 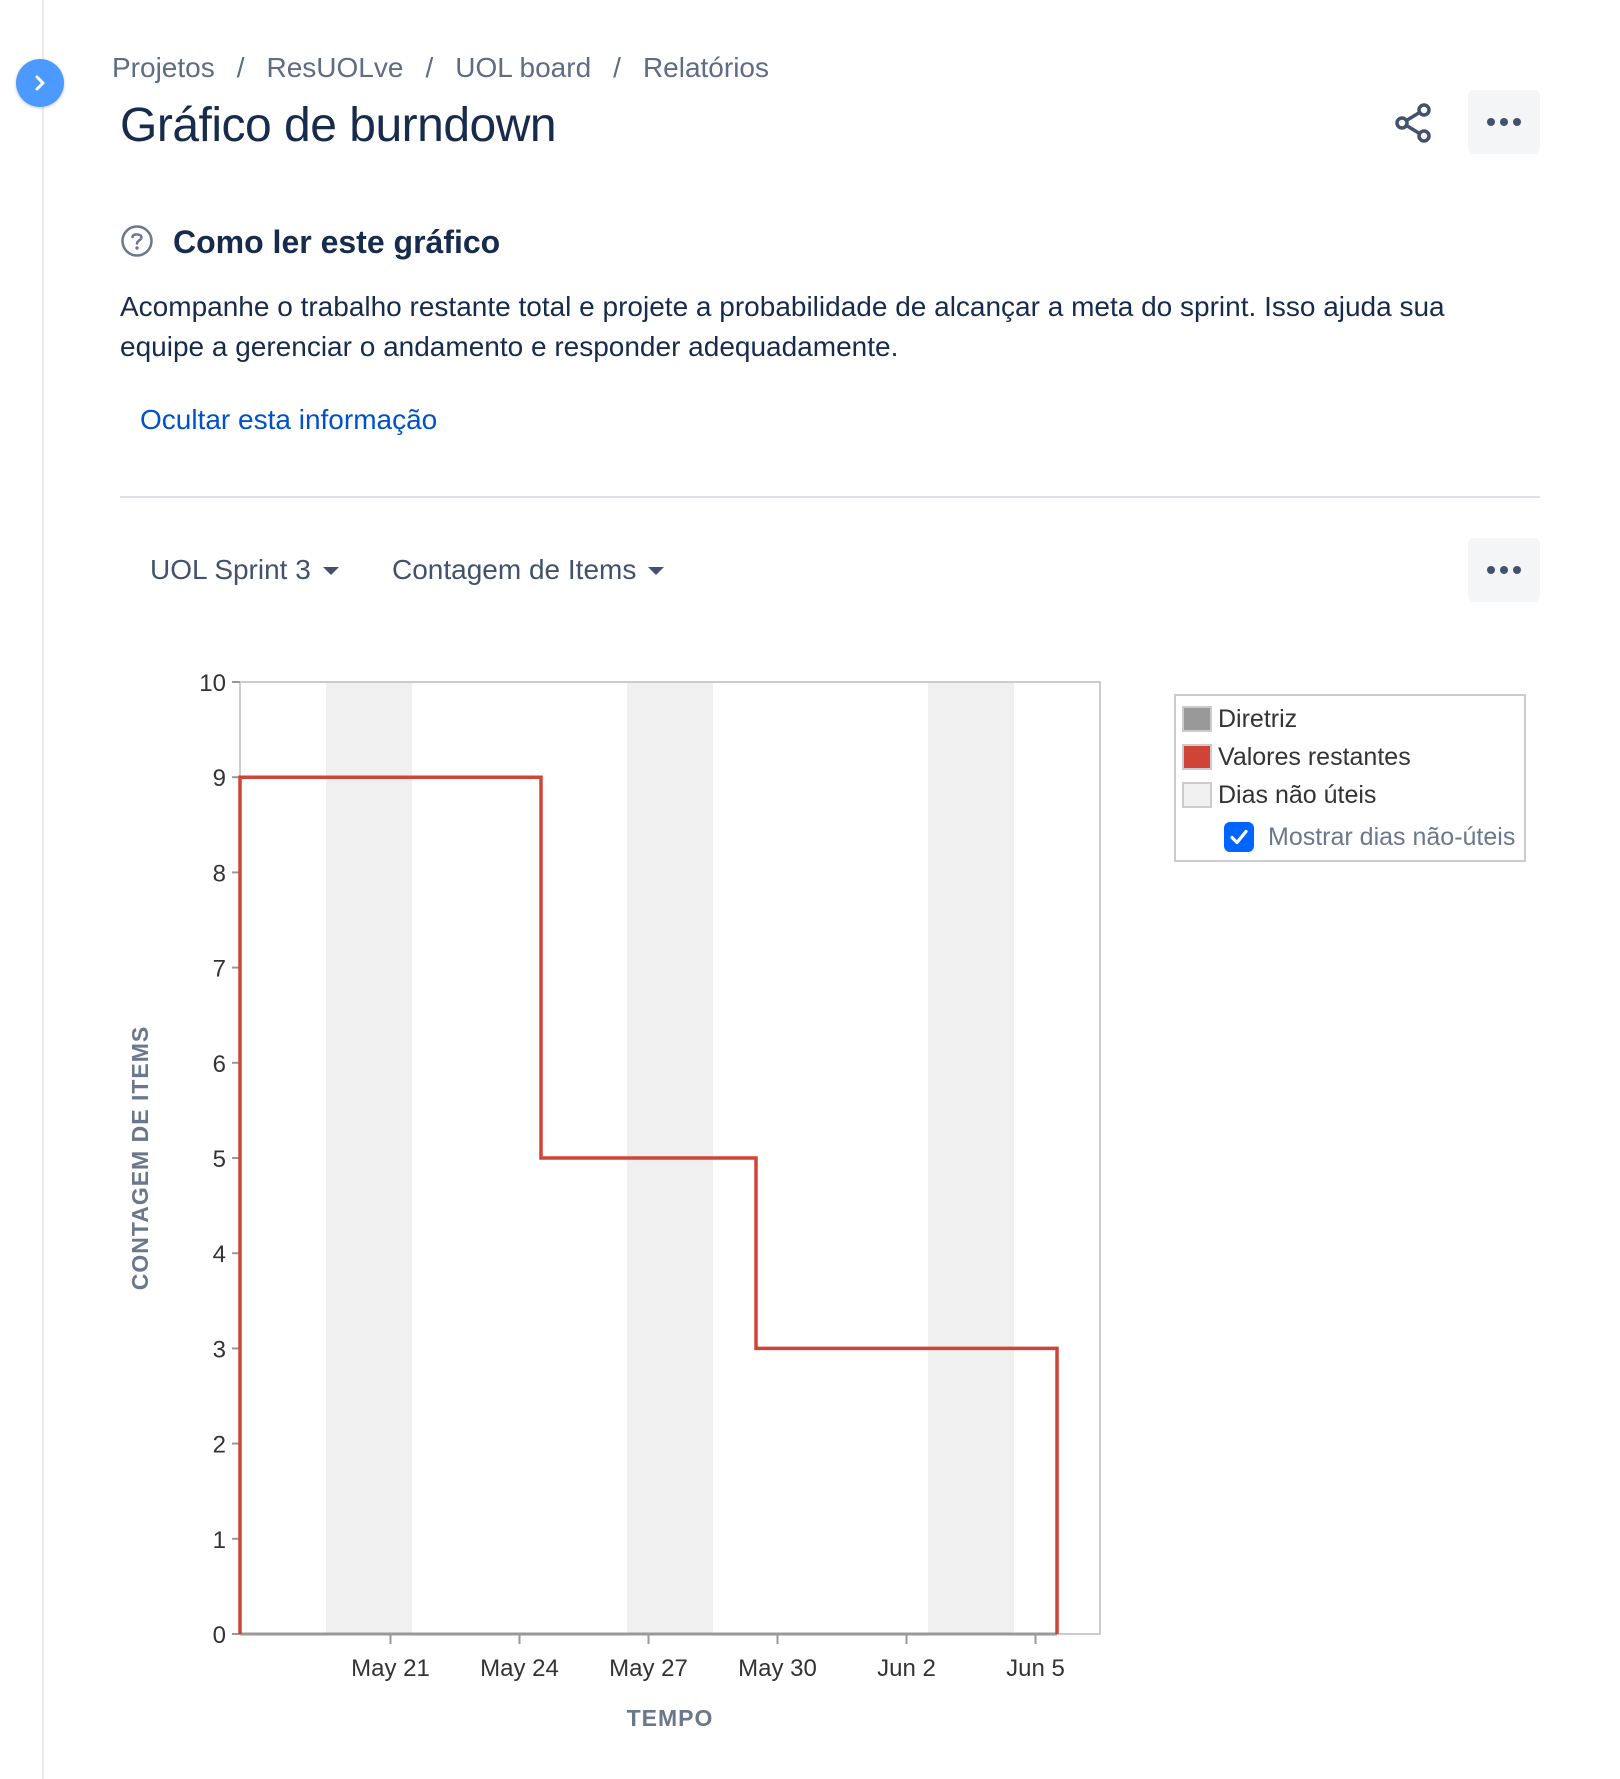 I want to click on x-tick-label: May 24, so click(x=519, y=1668).